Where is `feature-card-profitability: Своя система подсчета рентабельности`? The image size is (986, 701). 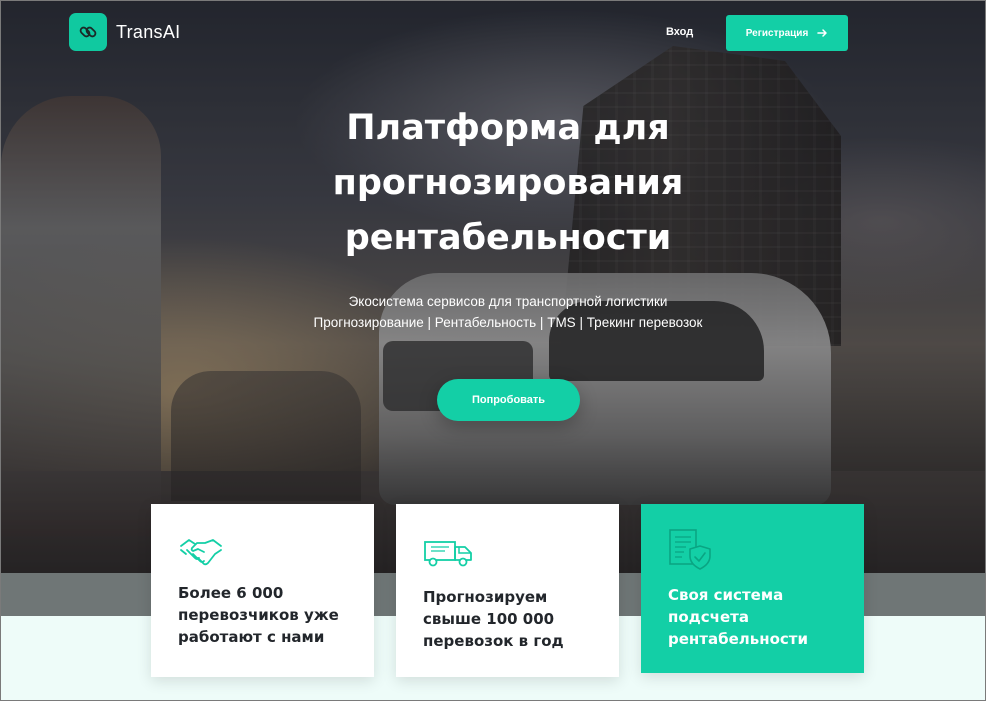
feature-card-profitability: Своя система подсчета рентабельности is located at coordinates (752, 588).